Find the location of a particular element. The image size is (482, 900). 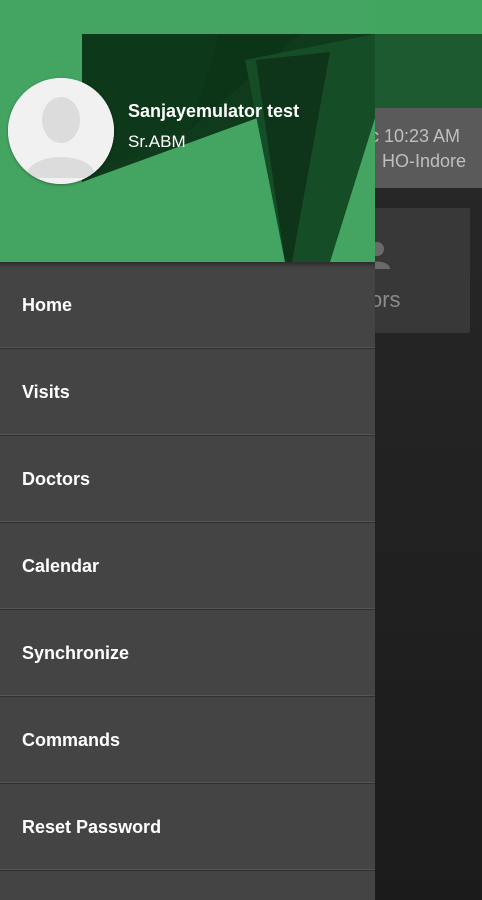

login-time-text: c 10:23 AM is located at coordinates (415, 136).